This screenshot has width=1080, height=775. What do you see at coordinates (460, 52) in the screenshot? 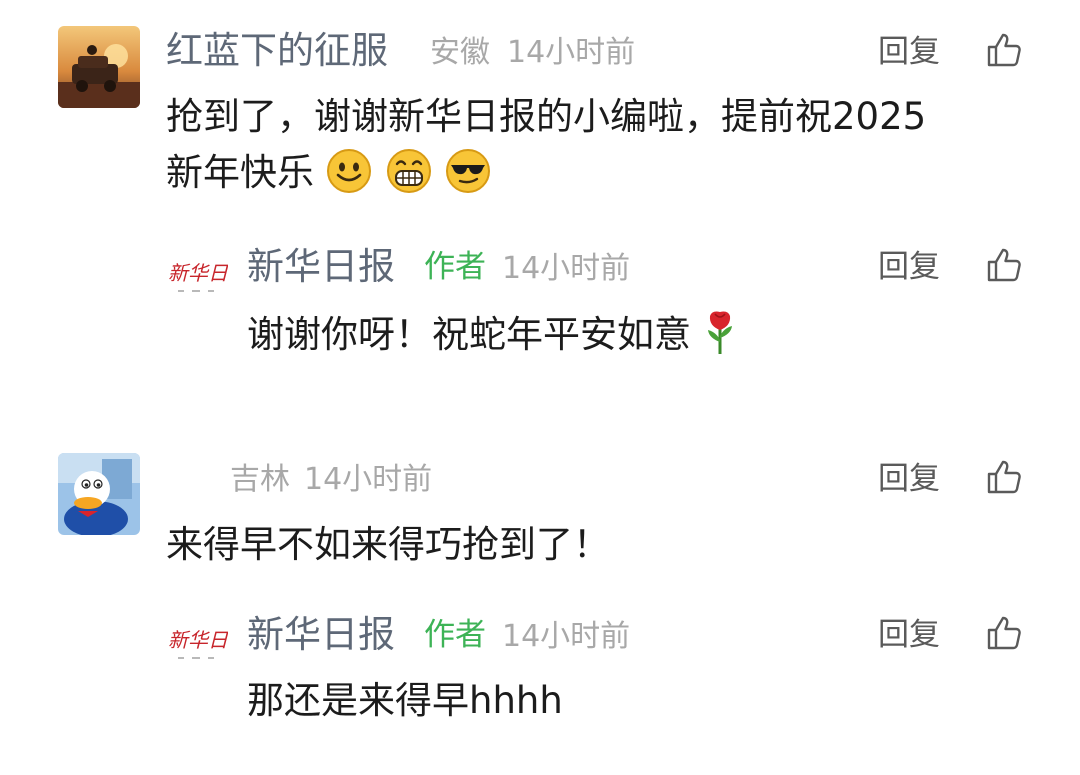
I see `comment-location: 安徽` at bounding box center [460, 52].